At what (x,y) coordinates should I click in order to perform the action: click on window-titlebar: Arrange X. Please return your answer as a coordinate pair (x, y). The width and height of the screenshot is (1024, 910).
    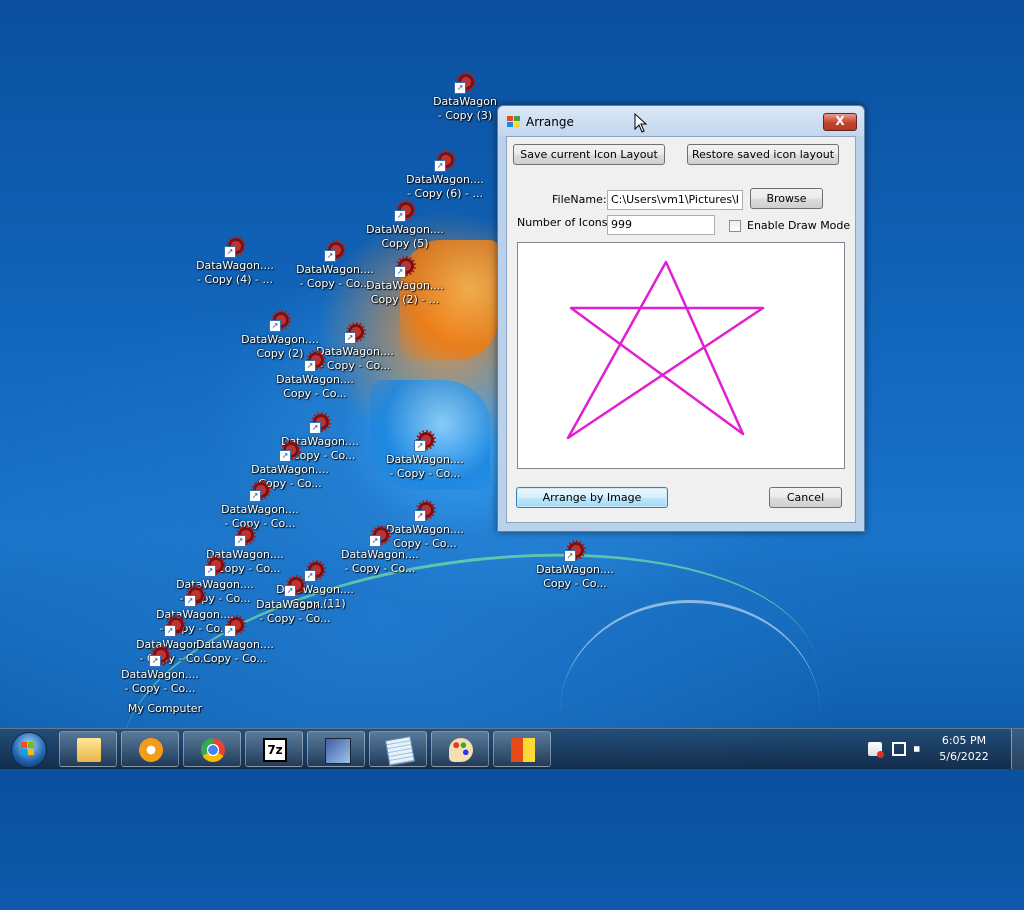
    Looking at the image, I should click on (681, 121).